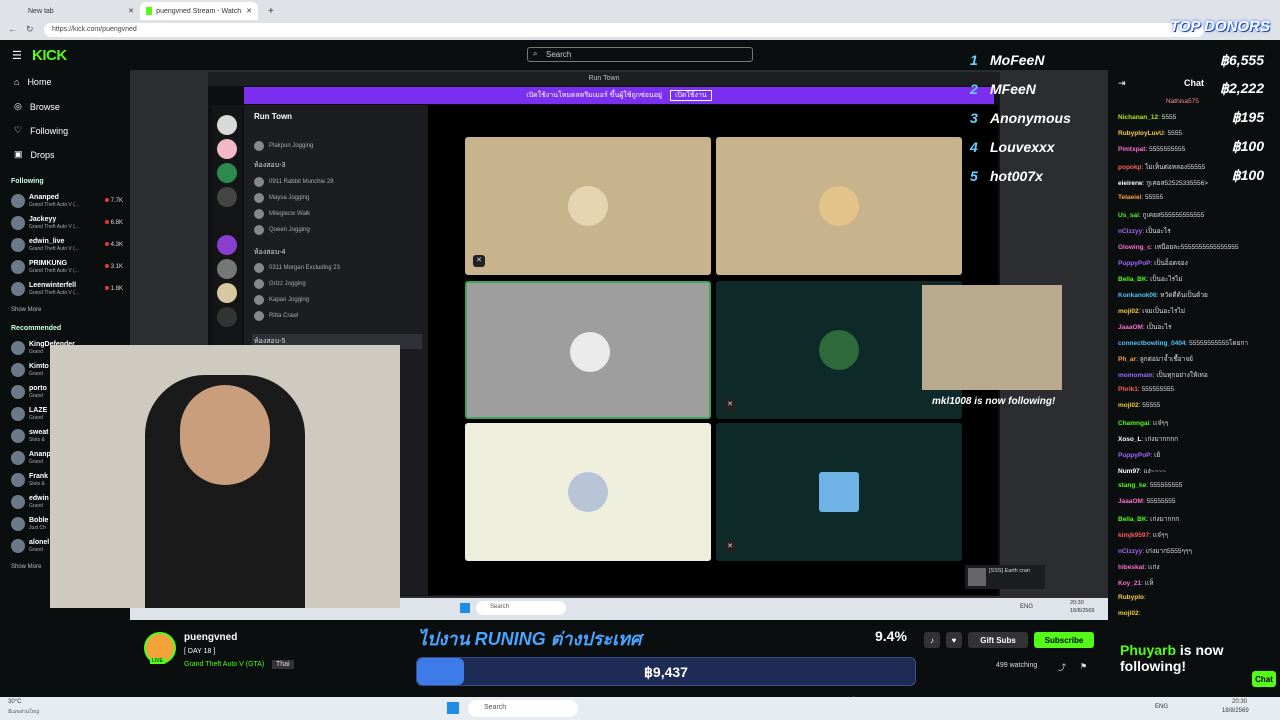 The image size is (1280, 720). I want to click on voice-channel: ห้องสอบ-3, so click(269, 165).